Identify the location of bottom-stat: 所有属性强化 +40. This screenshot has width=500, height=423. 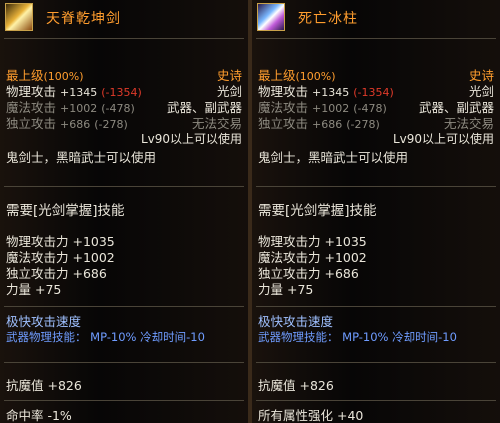
(311, 415).